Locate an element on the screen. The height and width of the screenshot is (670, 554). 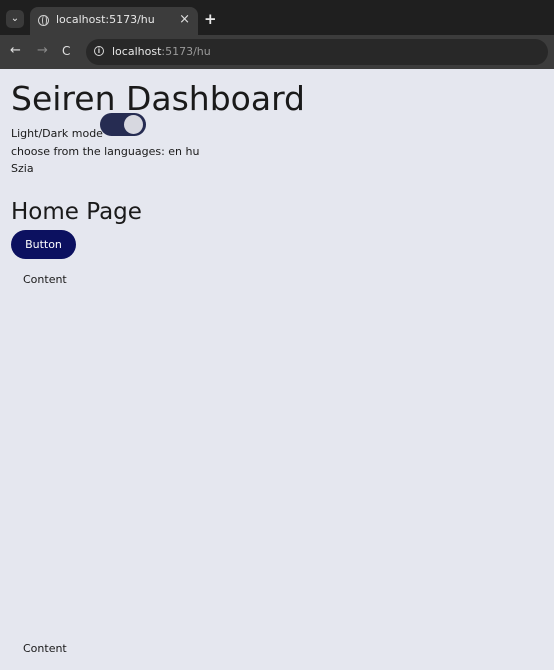
url-path: :5173/hu is located at coordinates (186, 51).